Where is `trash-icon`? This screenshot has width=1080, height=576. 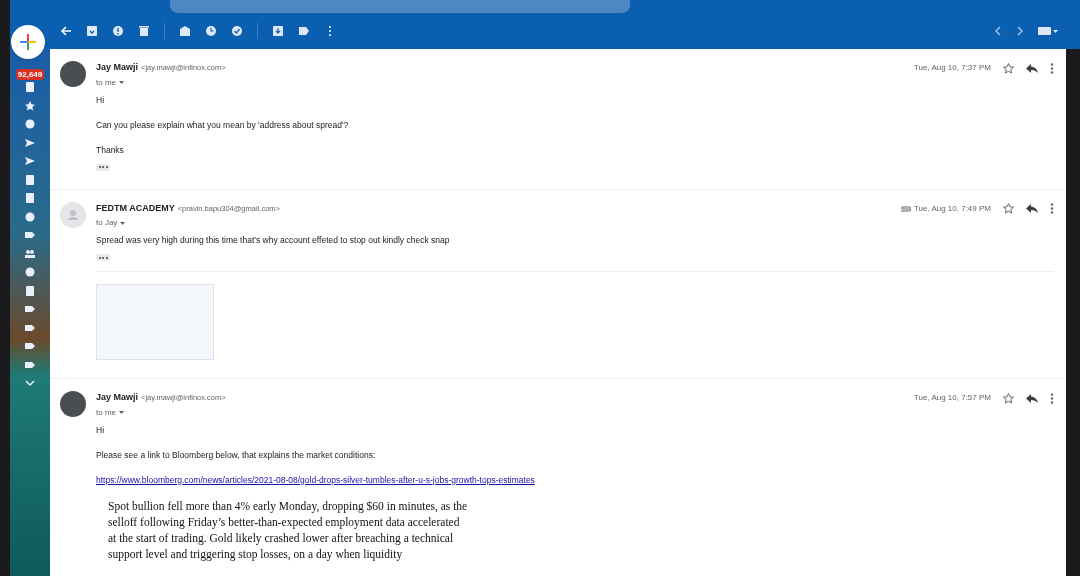 trash-icon is located at coordinates (144, 31).